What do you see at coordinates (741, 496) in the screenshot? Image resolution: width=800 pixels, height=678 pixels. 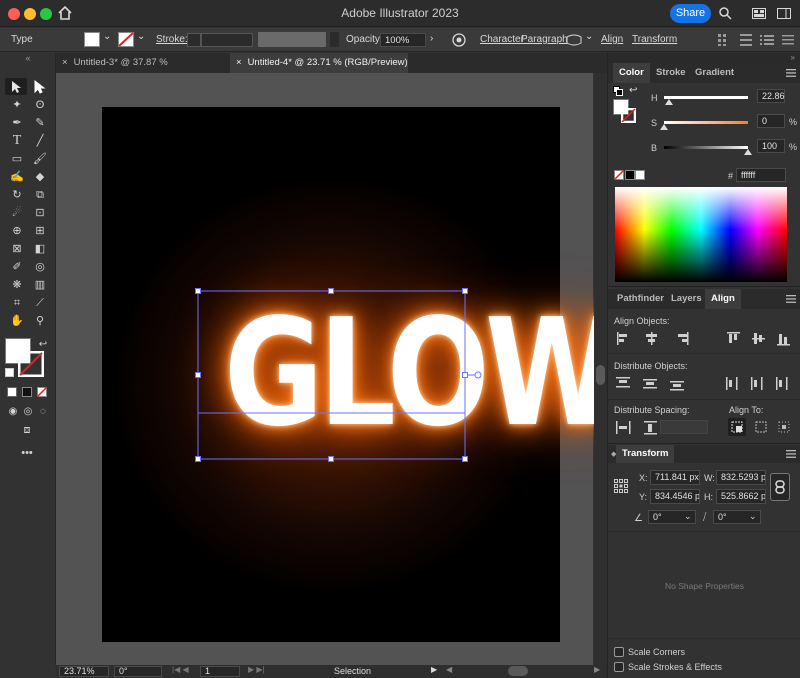 I see `height-input: 525.8662 px` at bounding box center [741, 496].